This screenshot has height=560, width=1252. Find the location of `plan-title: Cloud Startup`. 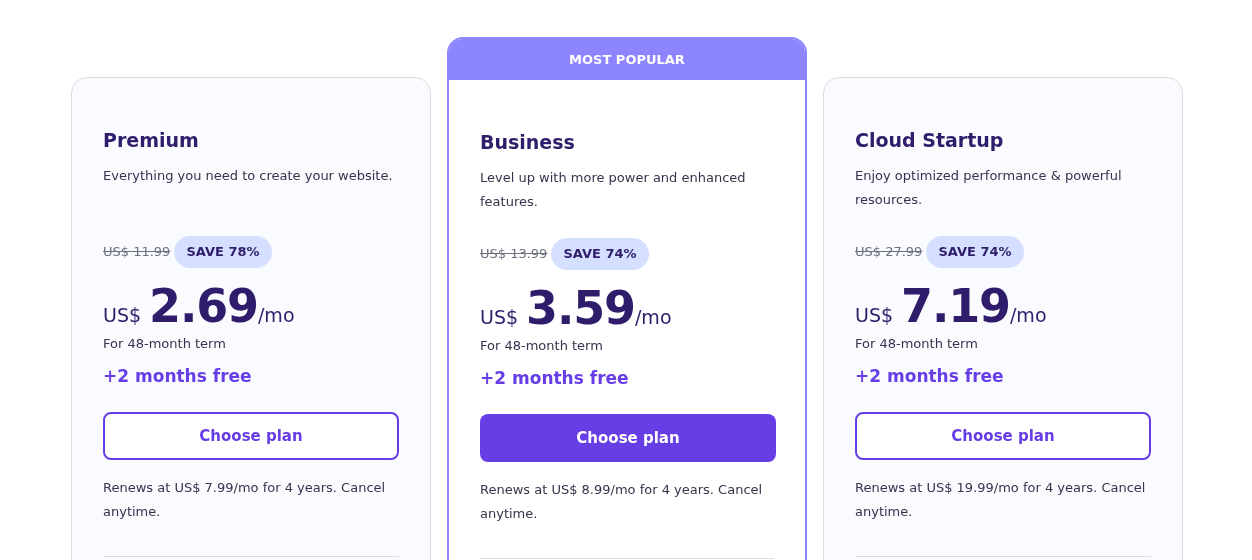

plan-title: Cloud Startup is located at coordinates (930, 140).